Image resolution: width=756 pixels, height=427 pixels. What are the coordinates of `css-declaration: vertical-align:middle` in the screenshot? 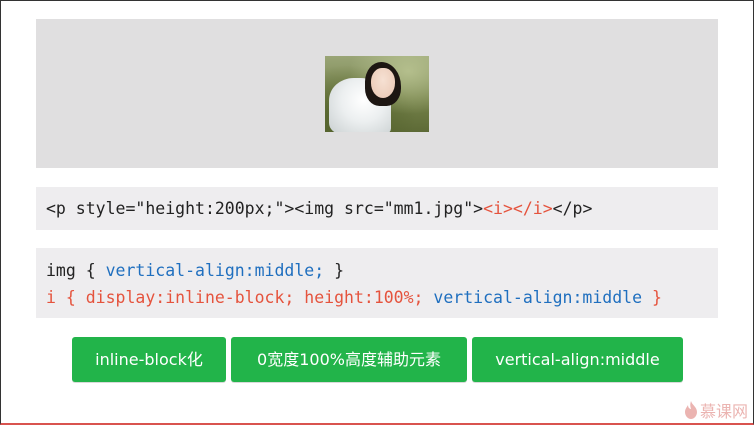 It's located at (538, 297).